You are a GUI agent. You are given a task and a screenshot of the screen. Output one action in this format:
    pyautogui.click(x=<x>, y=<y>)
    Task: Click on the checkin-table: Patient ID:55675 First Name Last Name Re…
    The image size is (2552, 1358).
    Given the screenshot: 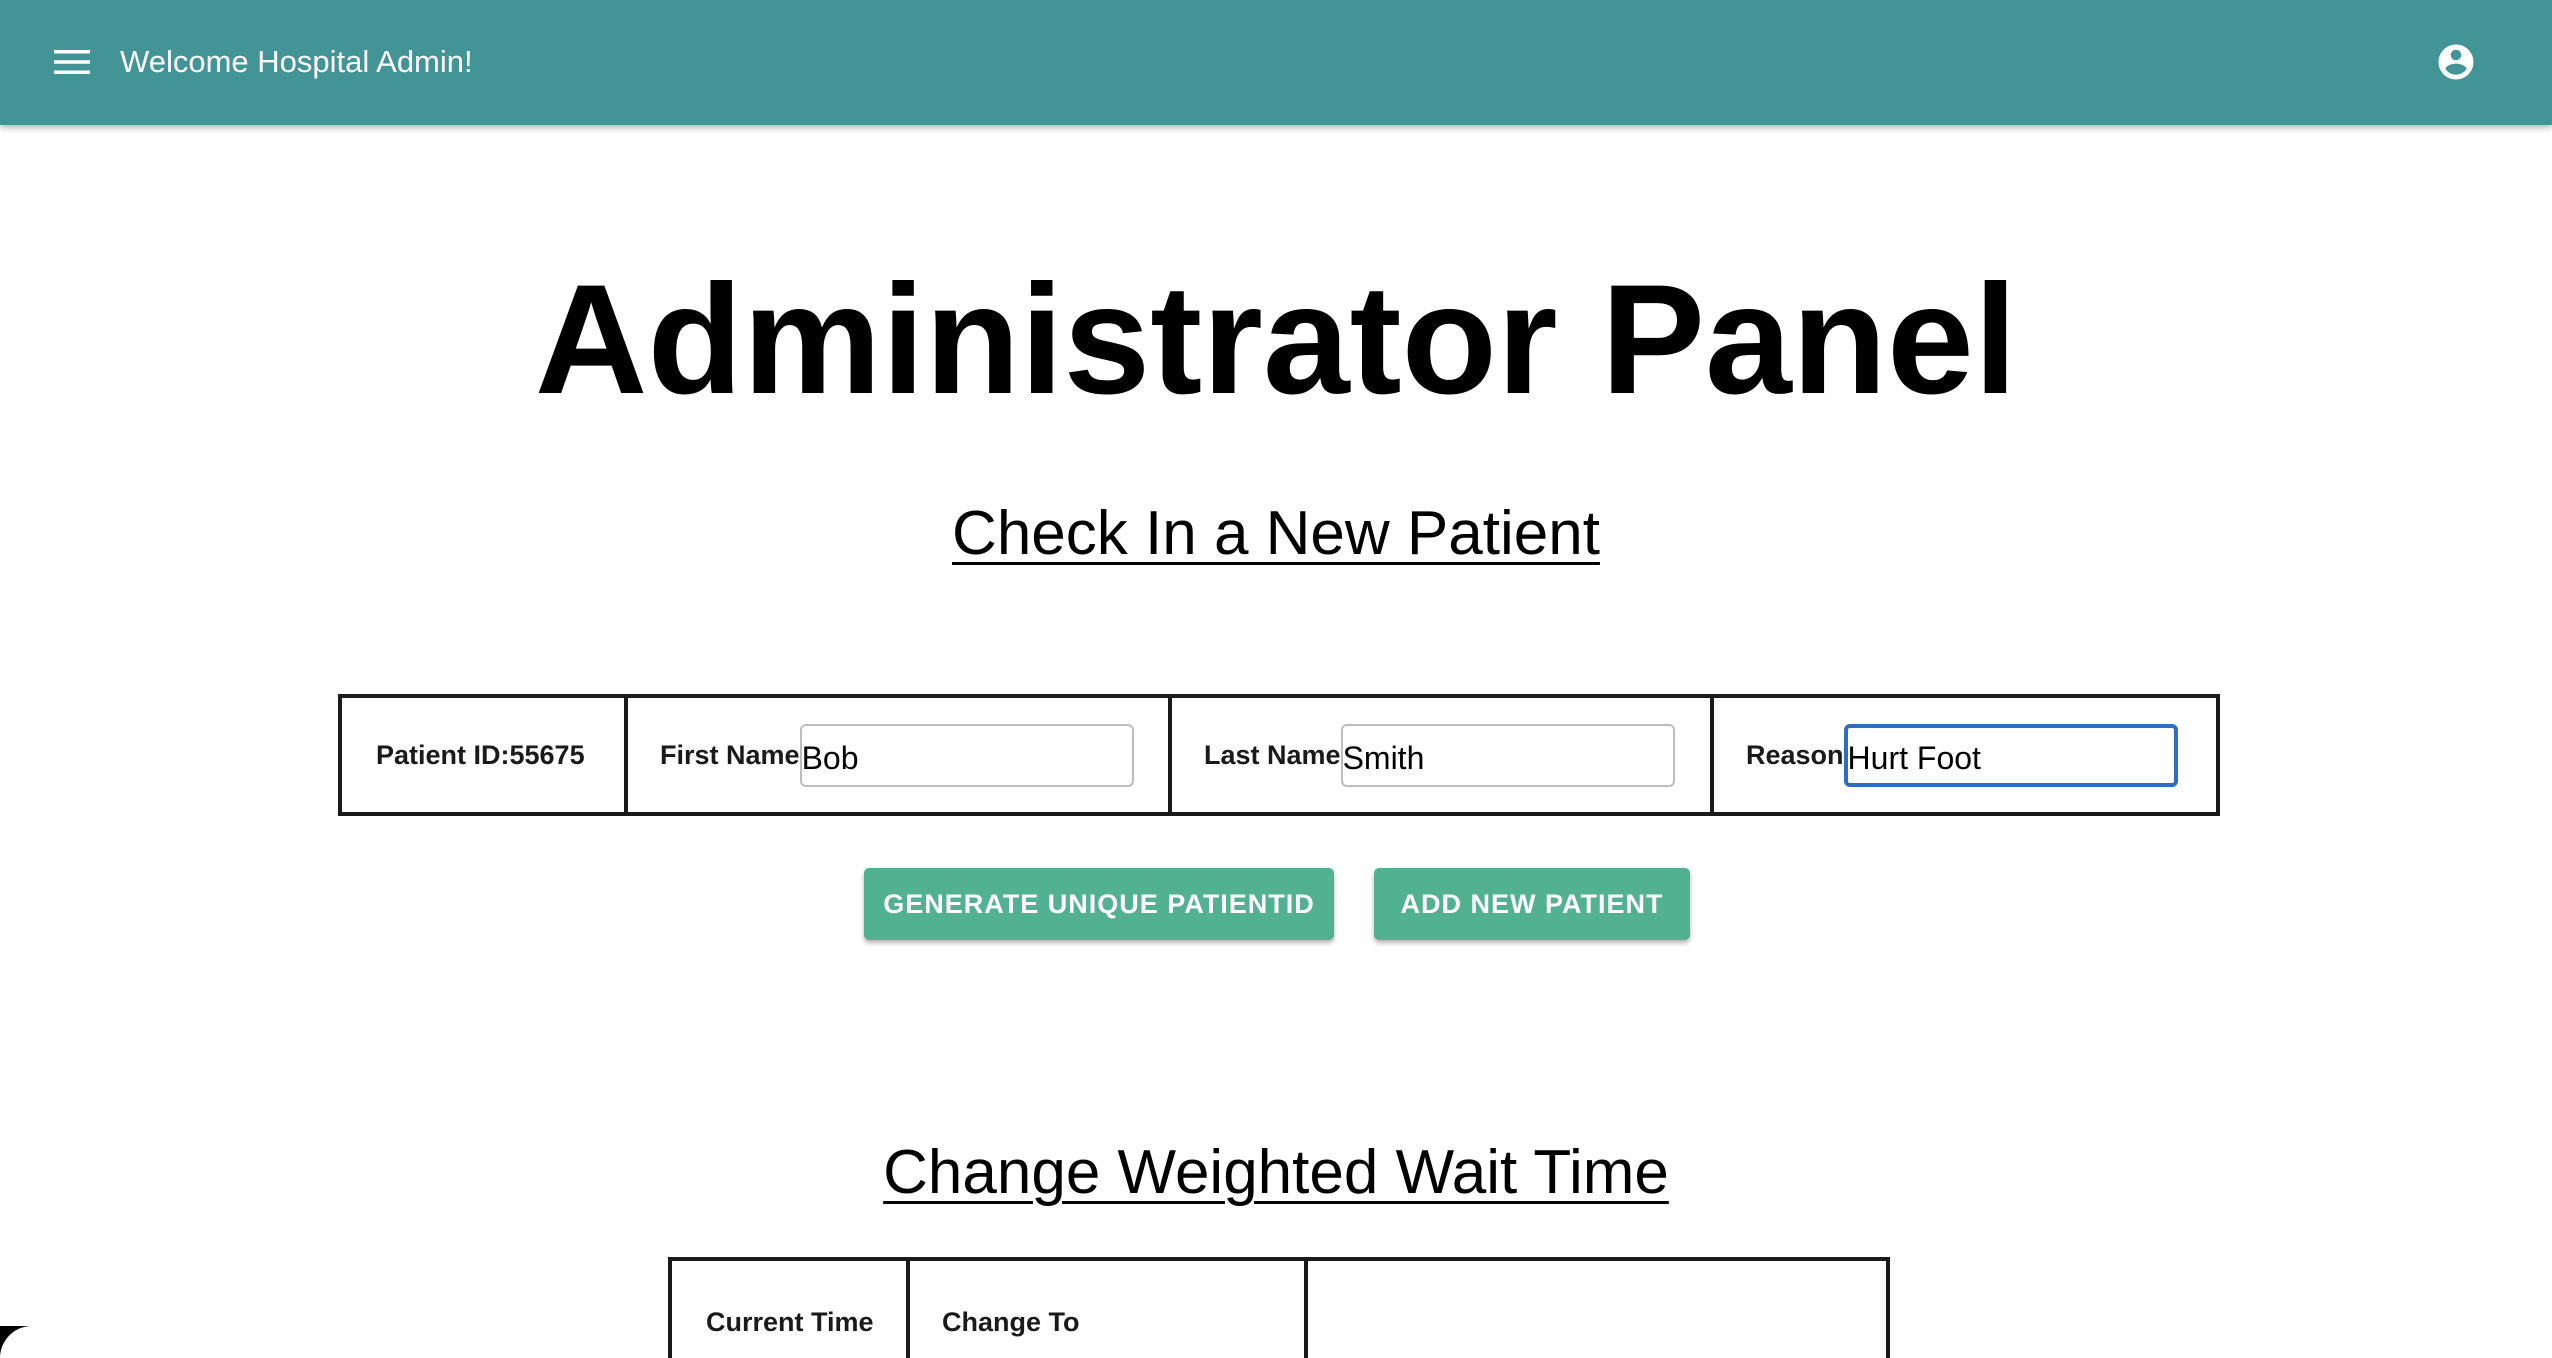 What is the action you would take?
    pyautogui.click(x=1279, y=755)
    